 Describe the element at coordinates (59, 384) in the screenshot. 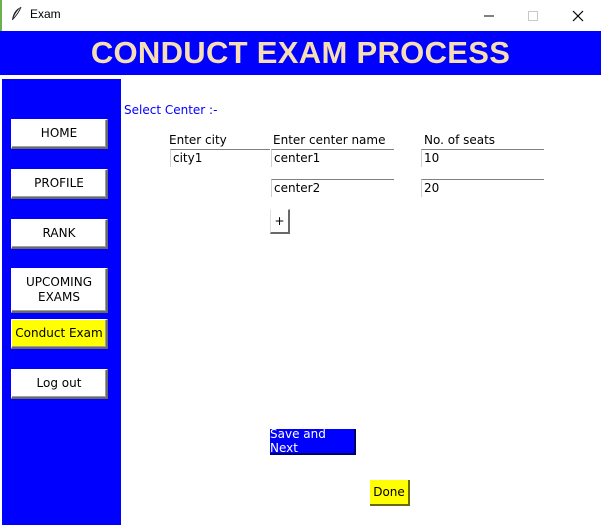

I see `sidebar-item-logout: Log out` at that location.